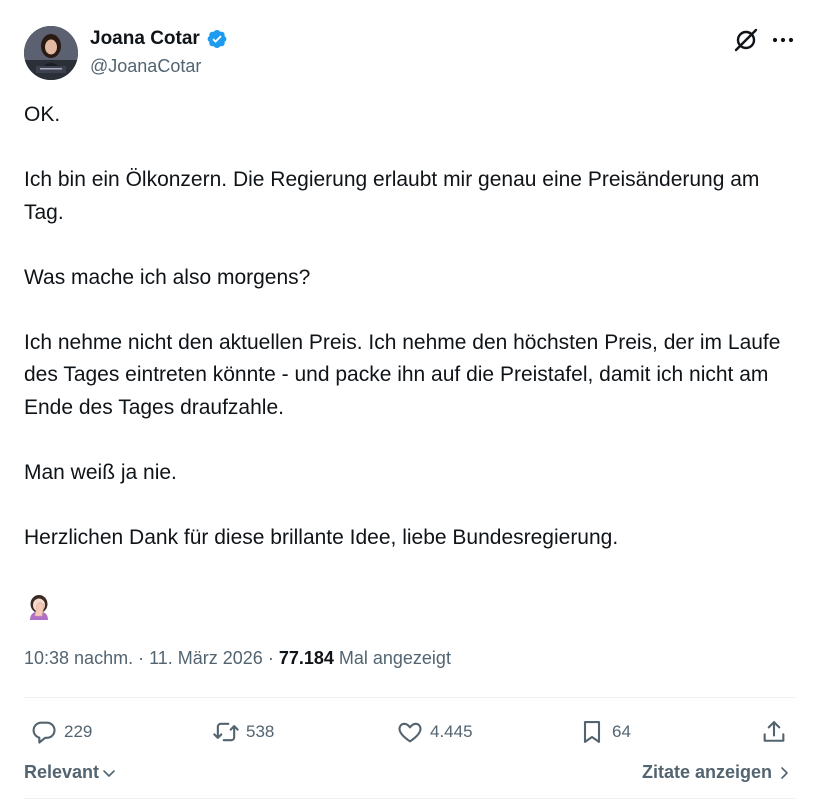  I want to click on author-name-row: Joana Cotar, so click(159, 39).